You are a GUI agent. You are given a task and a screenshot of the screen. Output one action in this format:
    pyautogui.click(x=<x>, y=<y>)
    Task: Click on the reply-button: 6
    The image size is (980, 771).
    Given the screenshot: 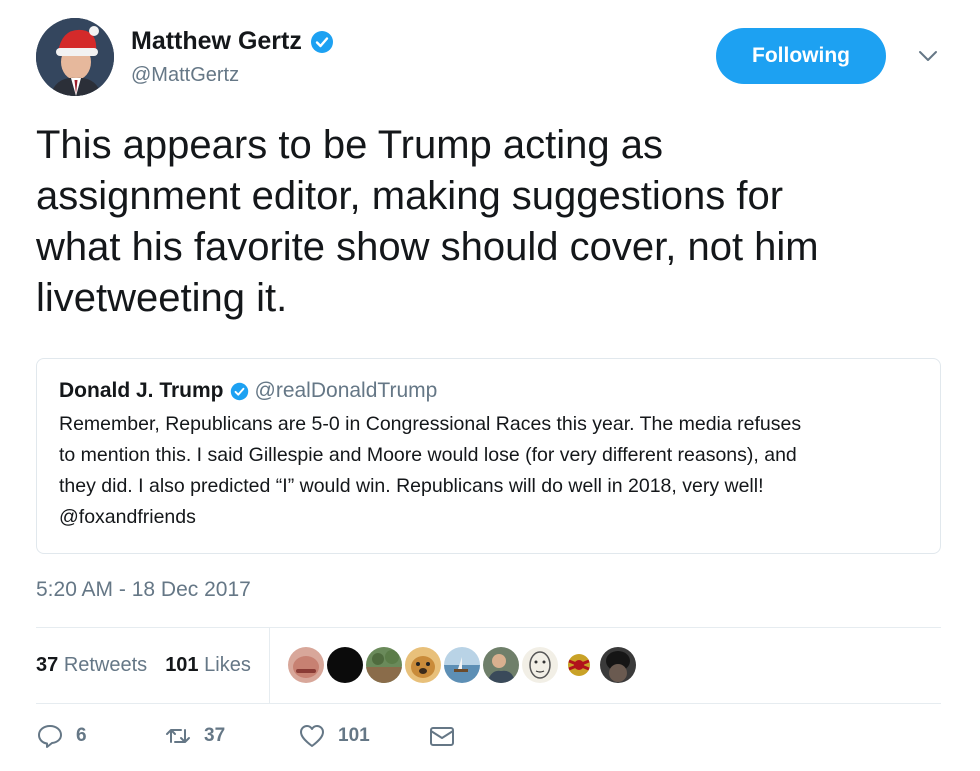 What is the action you would take?
    pyautogui.click(x=100, y=736)
    